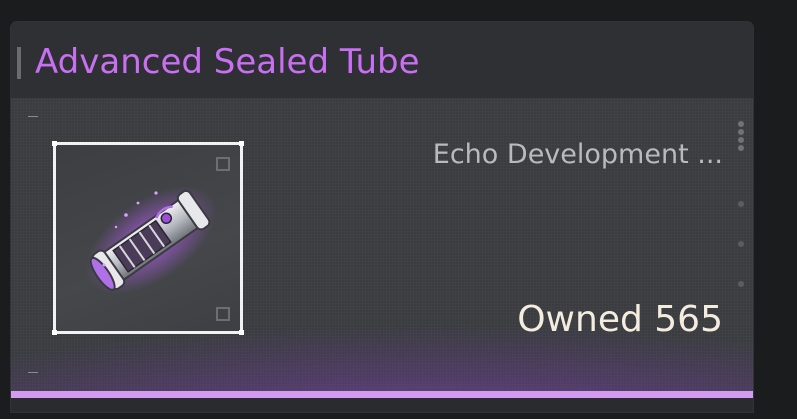  I want to click on owned-count: Owned 565, so click(620, 319).